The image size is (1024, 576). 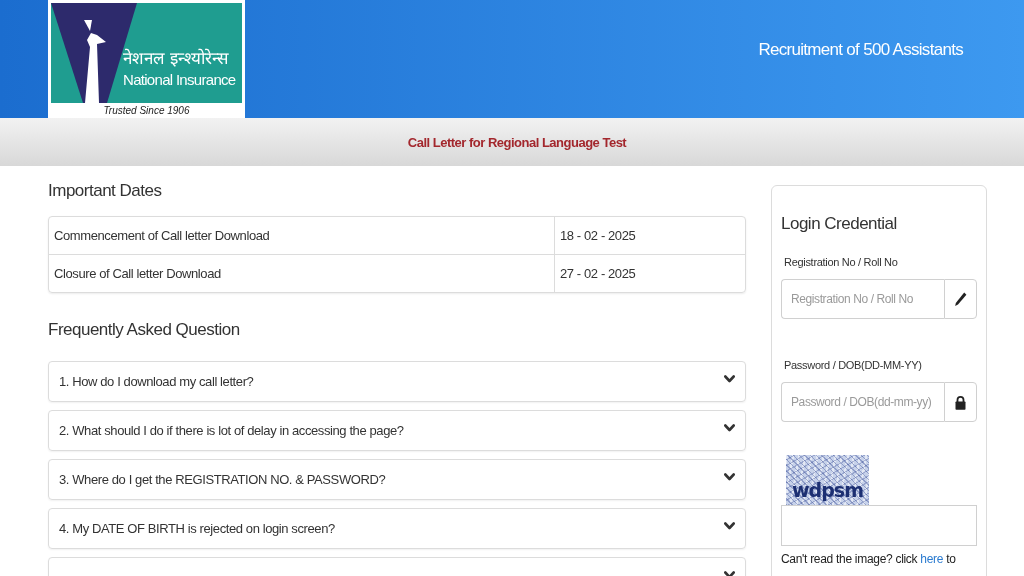 I want to click on faq-question: 3. Where do I get the REGISTRATION NO. & PASSWORD?, so click(x=397, y=479).